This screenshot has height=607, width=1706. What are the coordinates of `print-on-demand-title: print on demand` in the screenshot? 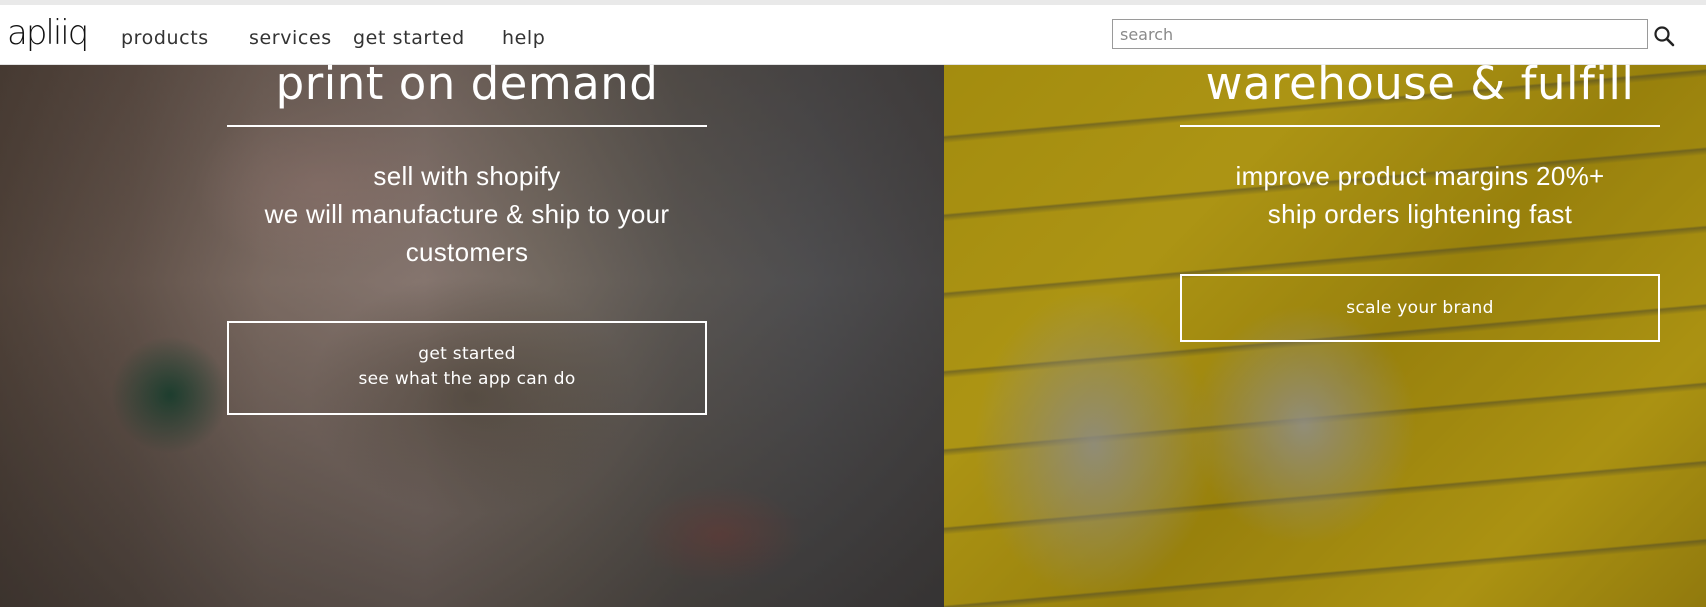 It's located at (467, 83).